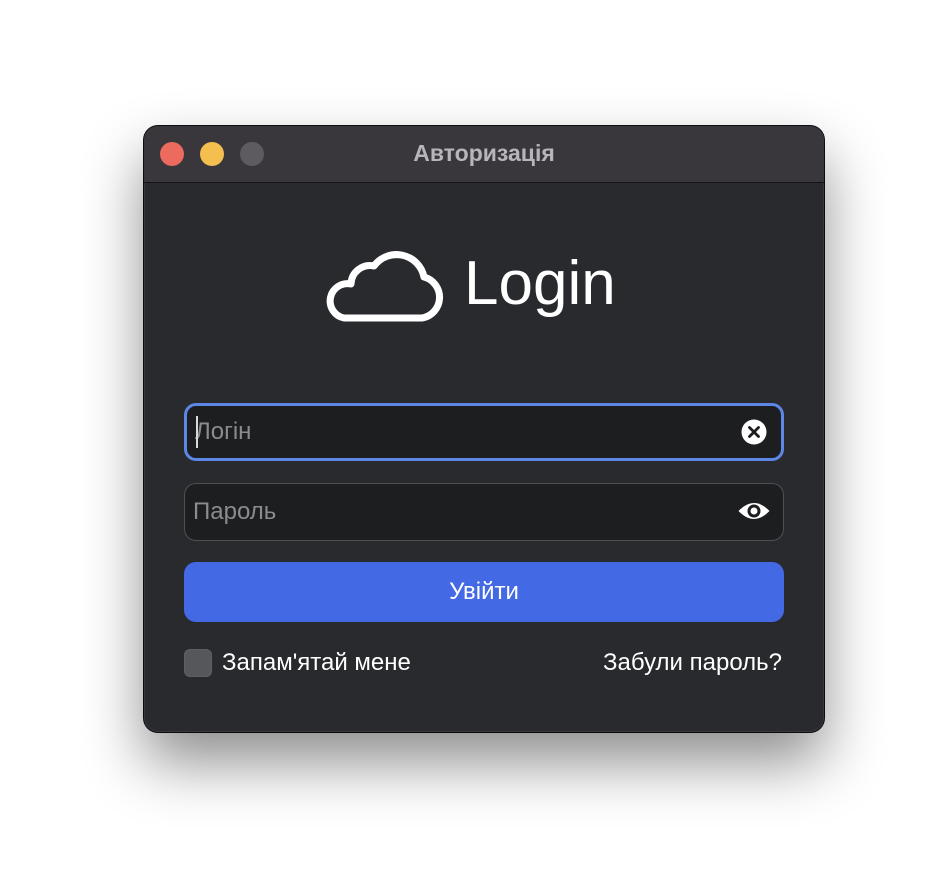  What do you see at coordinates (455, 432) in the screenshot?
I see `login-input` at bounding box center [455, 432].